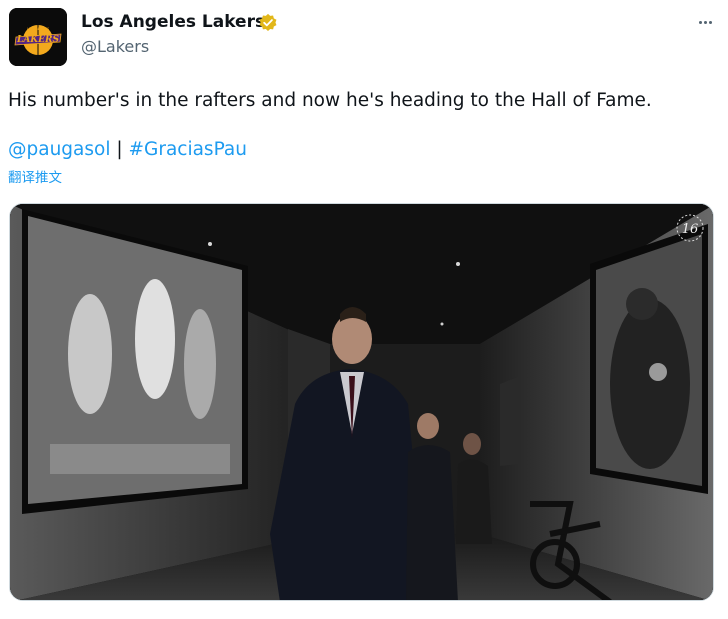 The image size is (728, 619). I want to click on more-options-button, so click(705, 22).